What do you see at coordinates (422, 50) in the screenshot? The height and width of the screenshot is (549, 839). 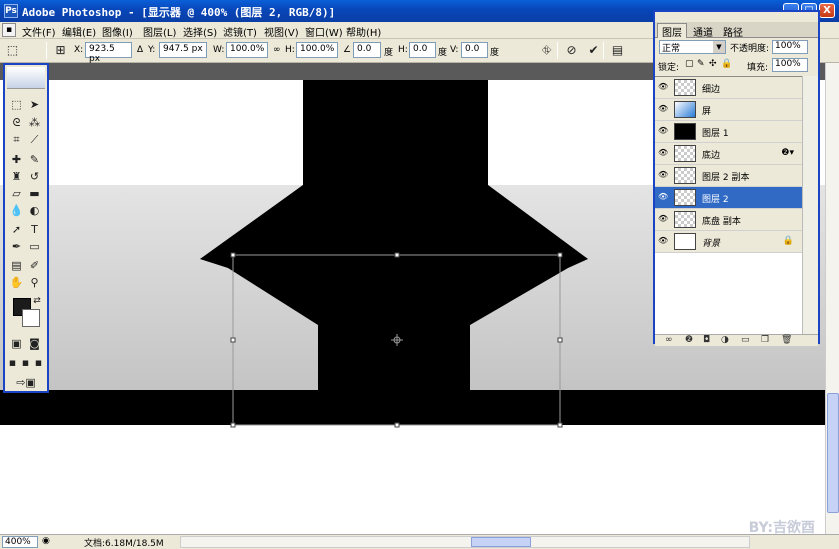 I see `horizontal-skew-field: 0.0` at bounding box center [422, 50].